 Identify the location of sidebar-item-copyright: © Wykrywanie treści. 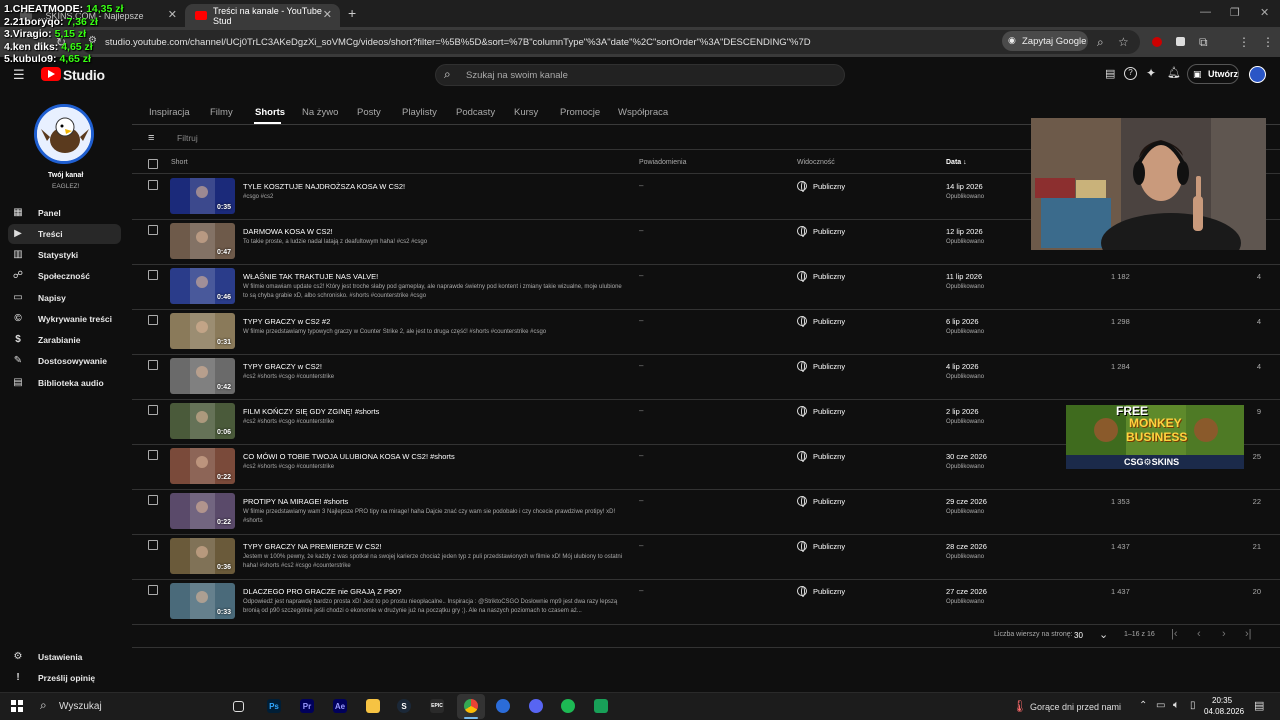
(64, 319).